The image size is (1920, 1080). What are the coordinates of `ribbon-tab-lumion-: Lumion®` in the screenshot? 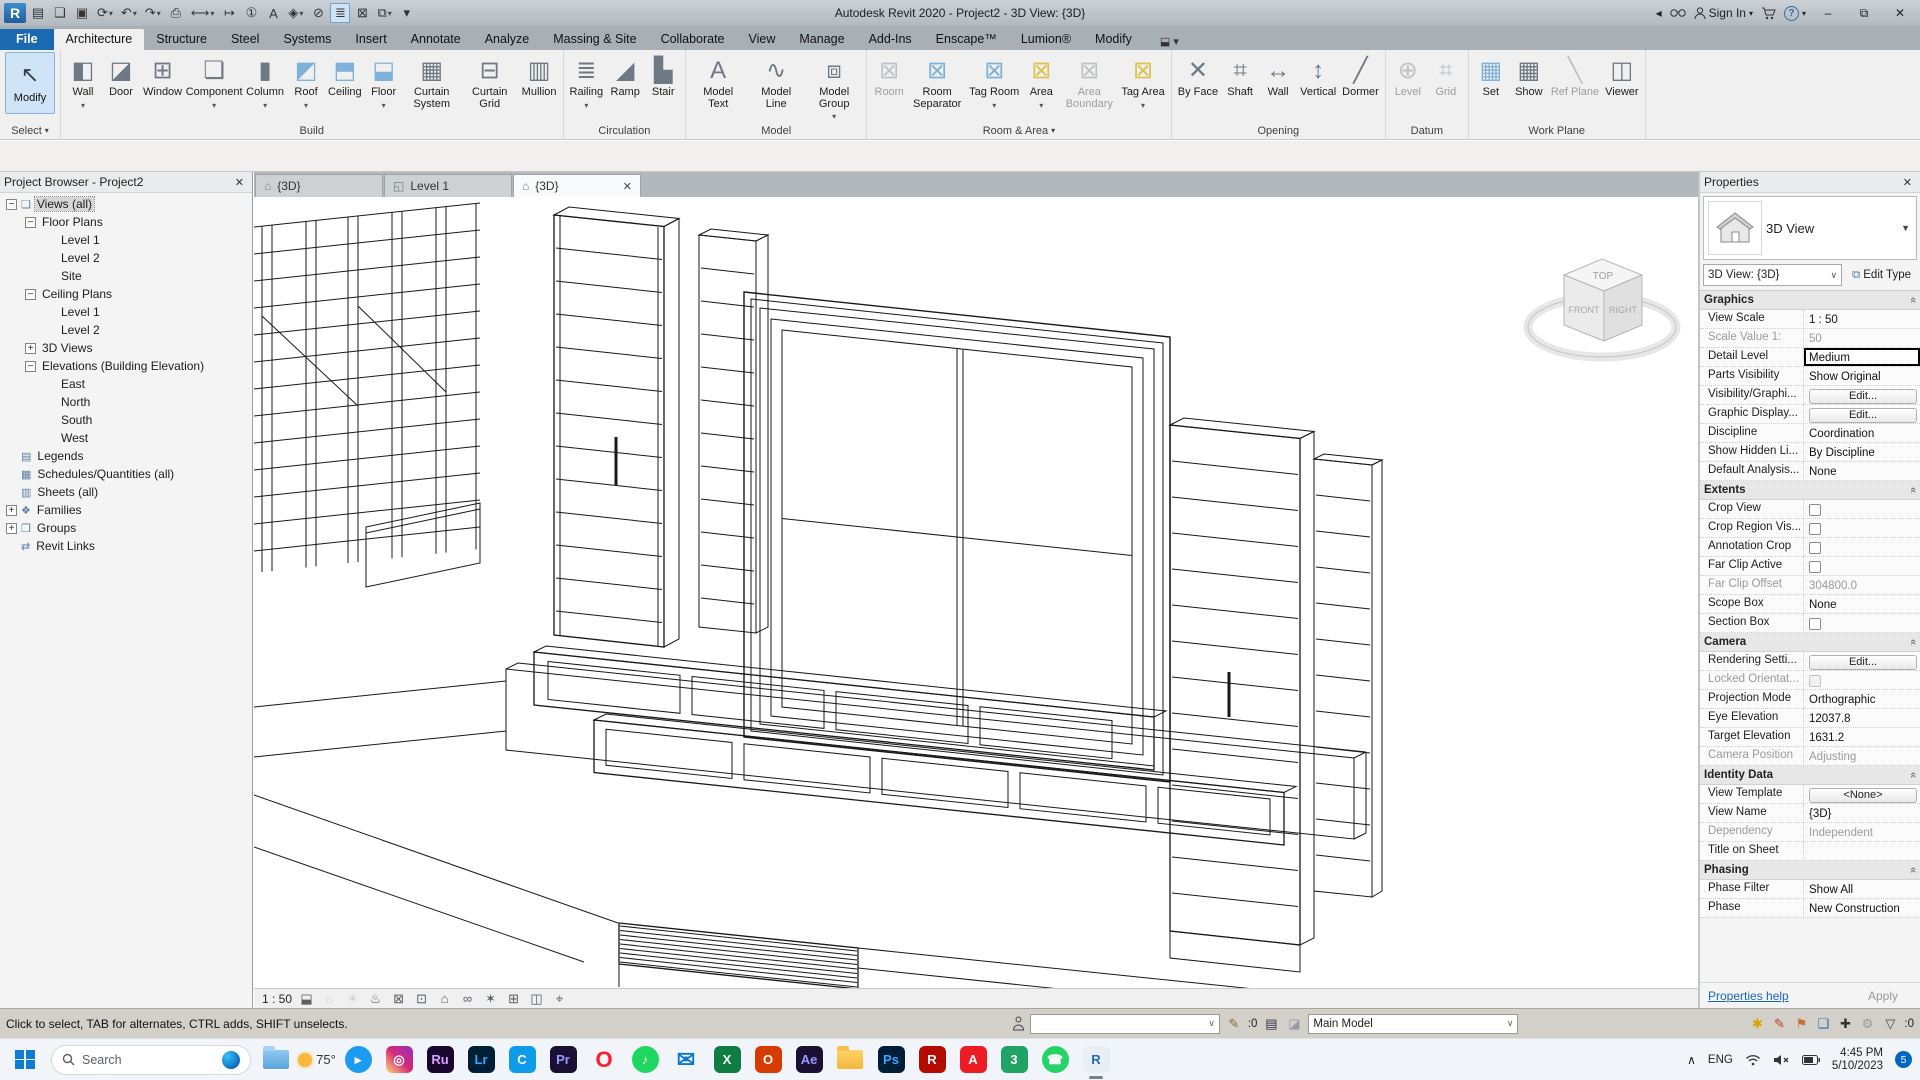 It's located at (1046, 39).